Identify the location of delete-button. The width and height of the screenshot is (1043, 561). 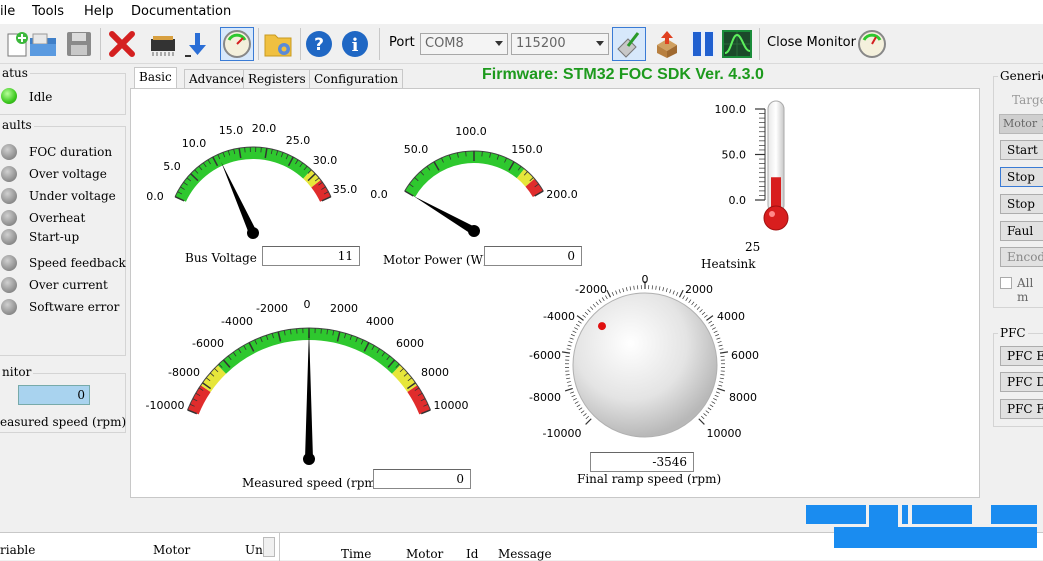
(122, 44).